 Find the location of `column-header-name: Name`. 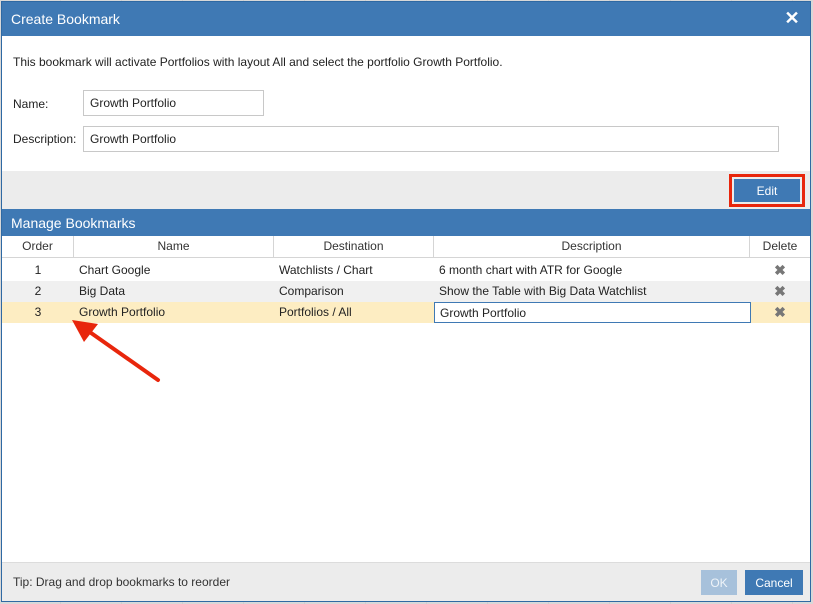

column-header-name: Name is located at coordinates (174, 246).